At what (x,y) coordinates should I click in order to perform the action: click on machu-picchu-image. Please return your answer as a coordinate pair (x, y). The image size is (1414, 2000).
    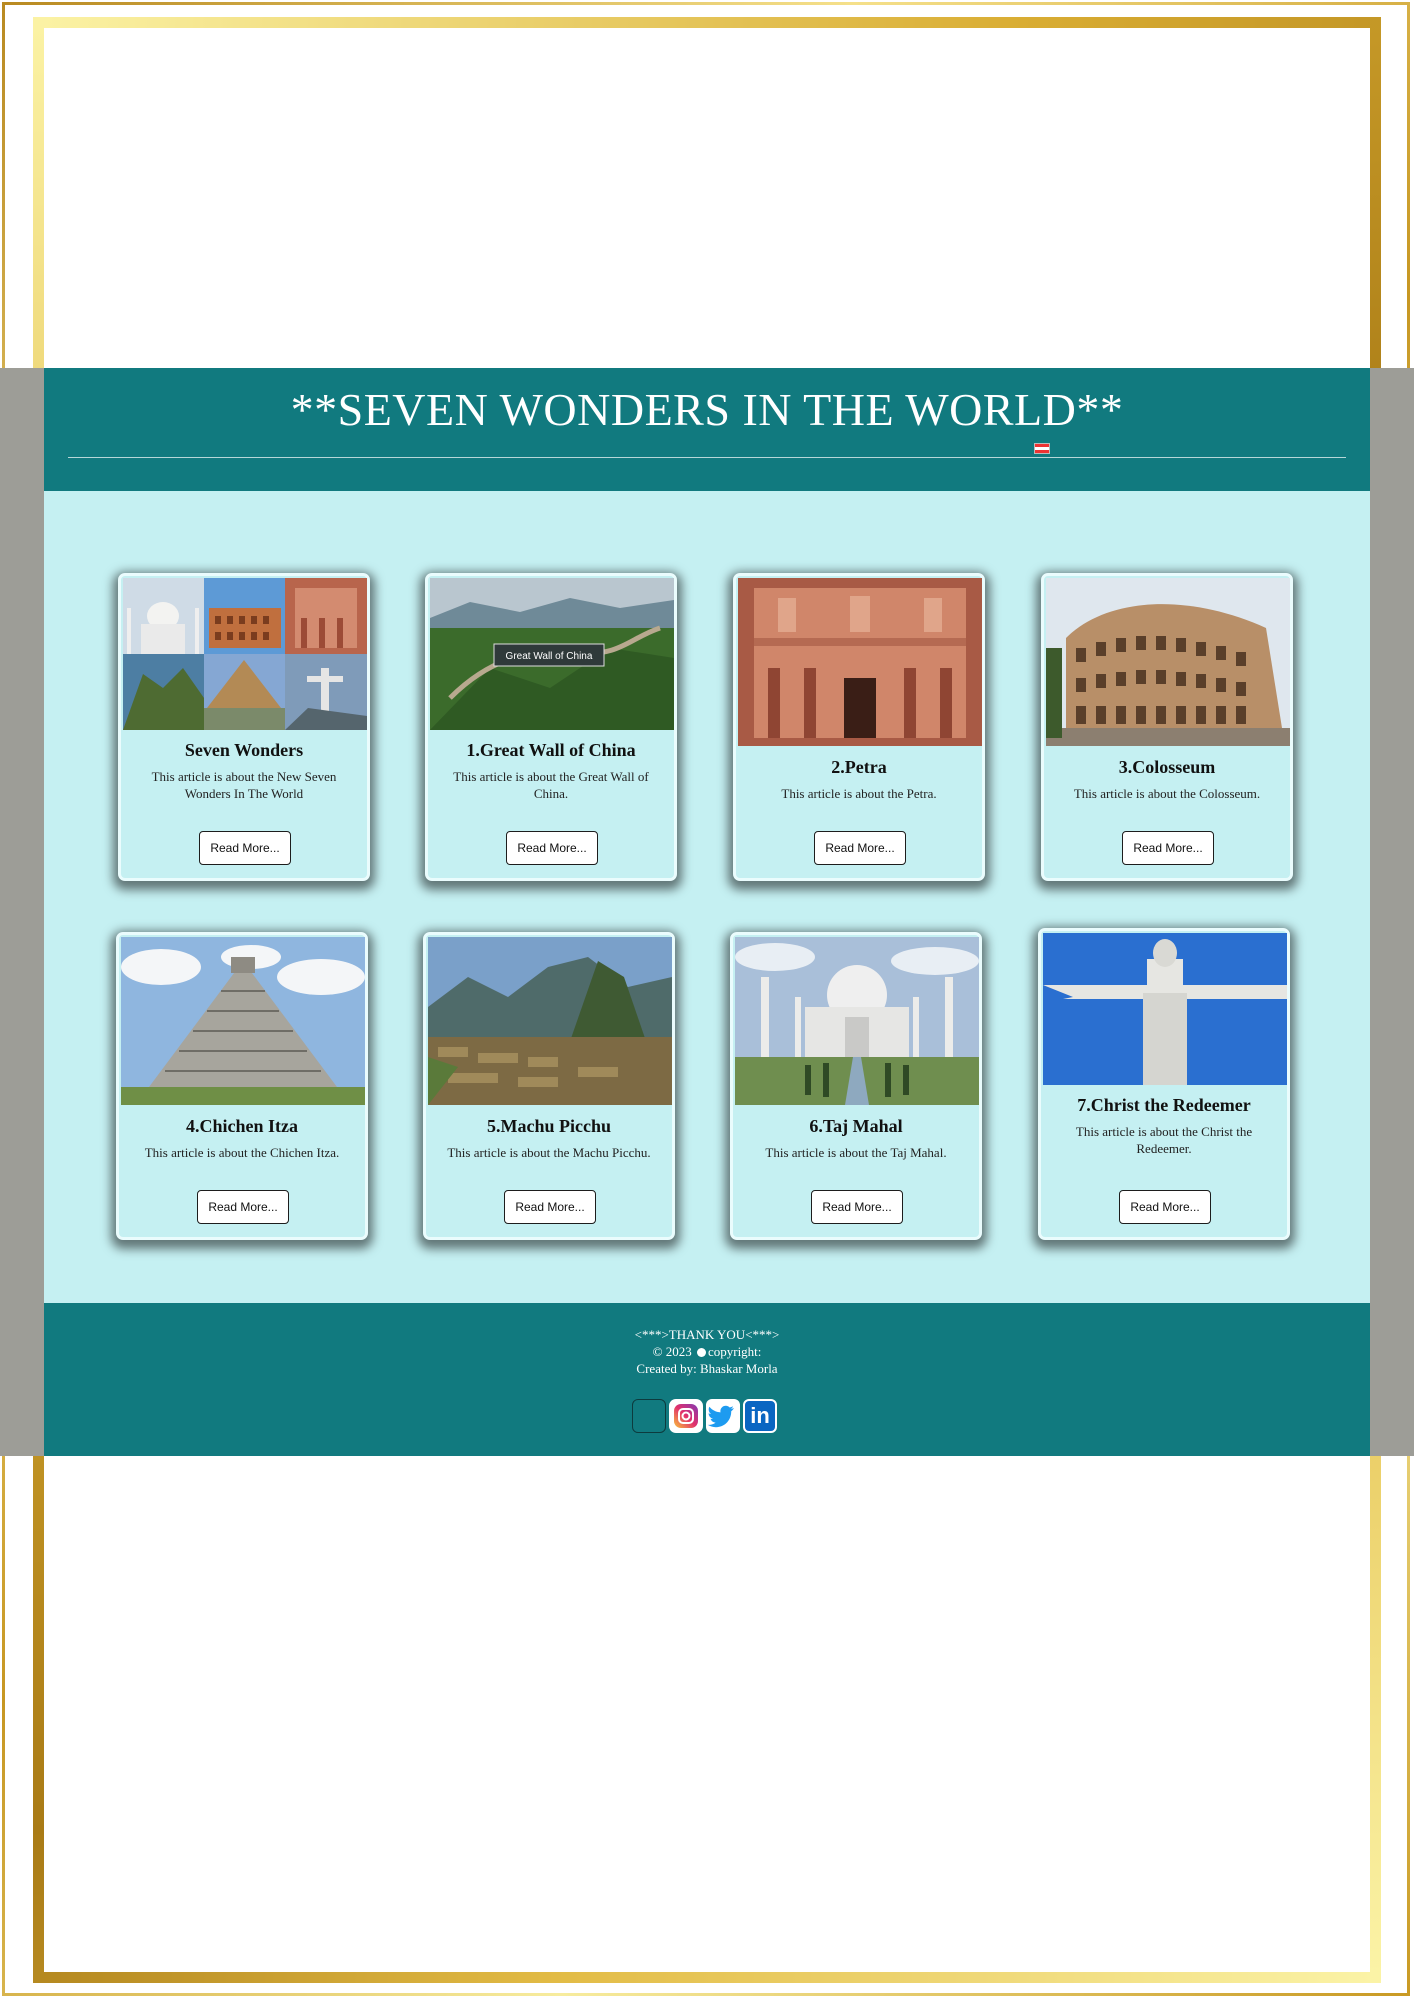
    Looking at the image, I should click on (550, 1021).